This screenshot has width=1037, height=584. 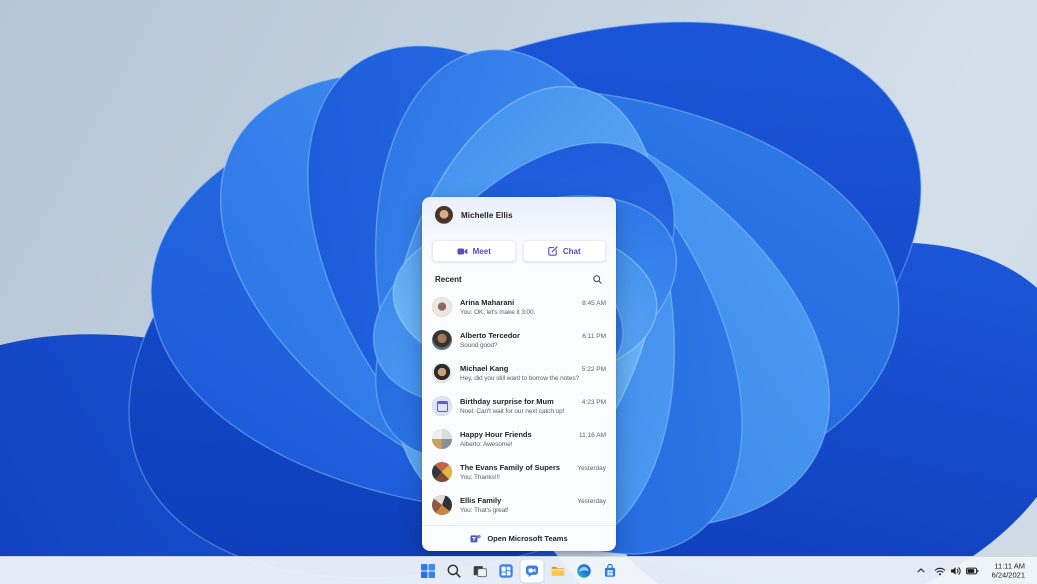 I want to click on taskbar: 11:11 AM 6/24/2021, so click(x=518, y=570).